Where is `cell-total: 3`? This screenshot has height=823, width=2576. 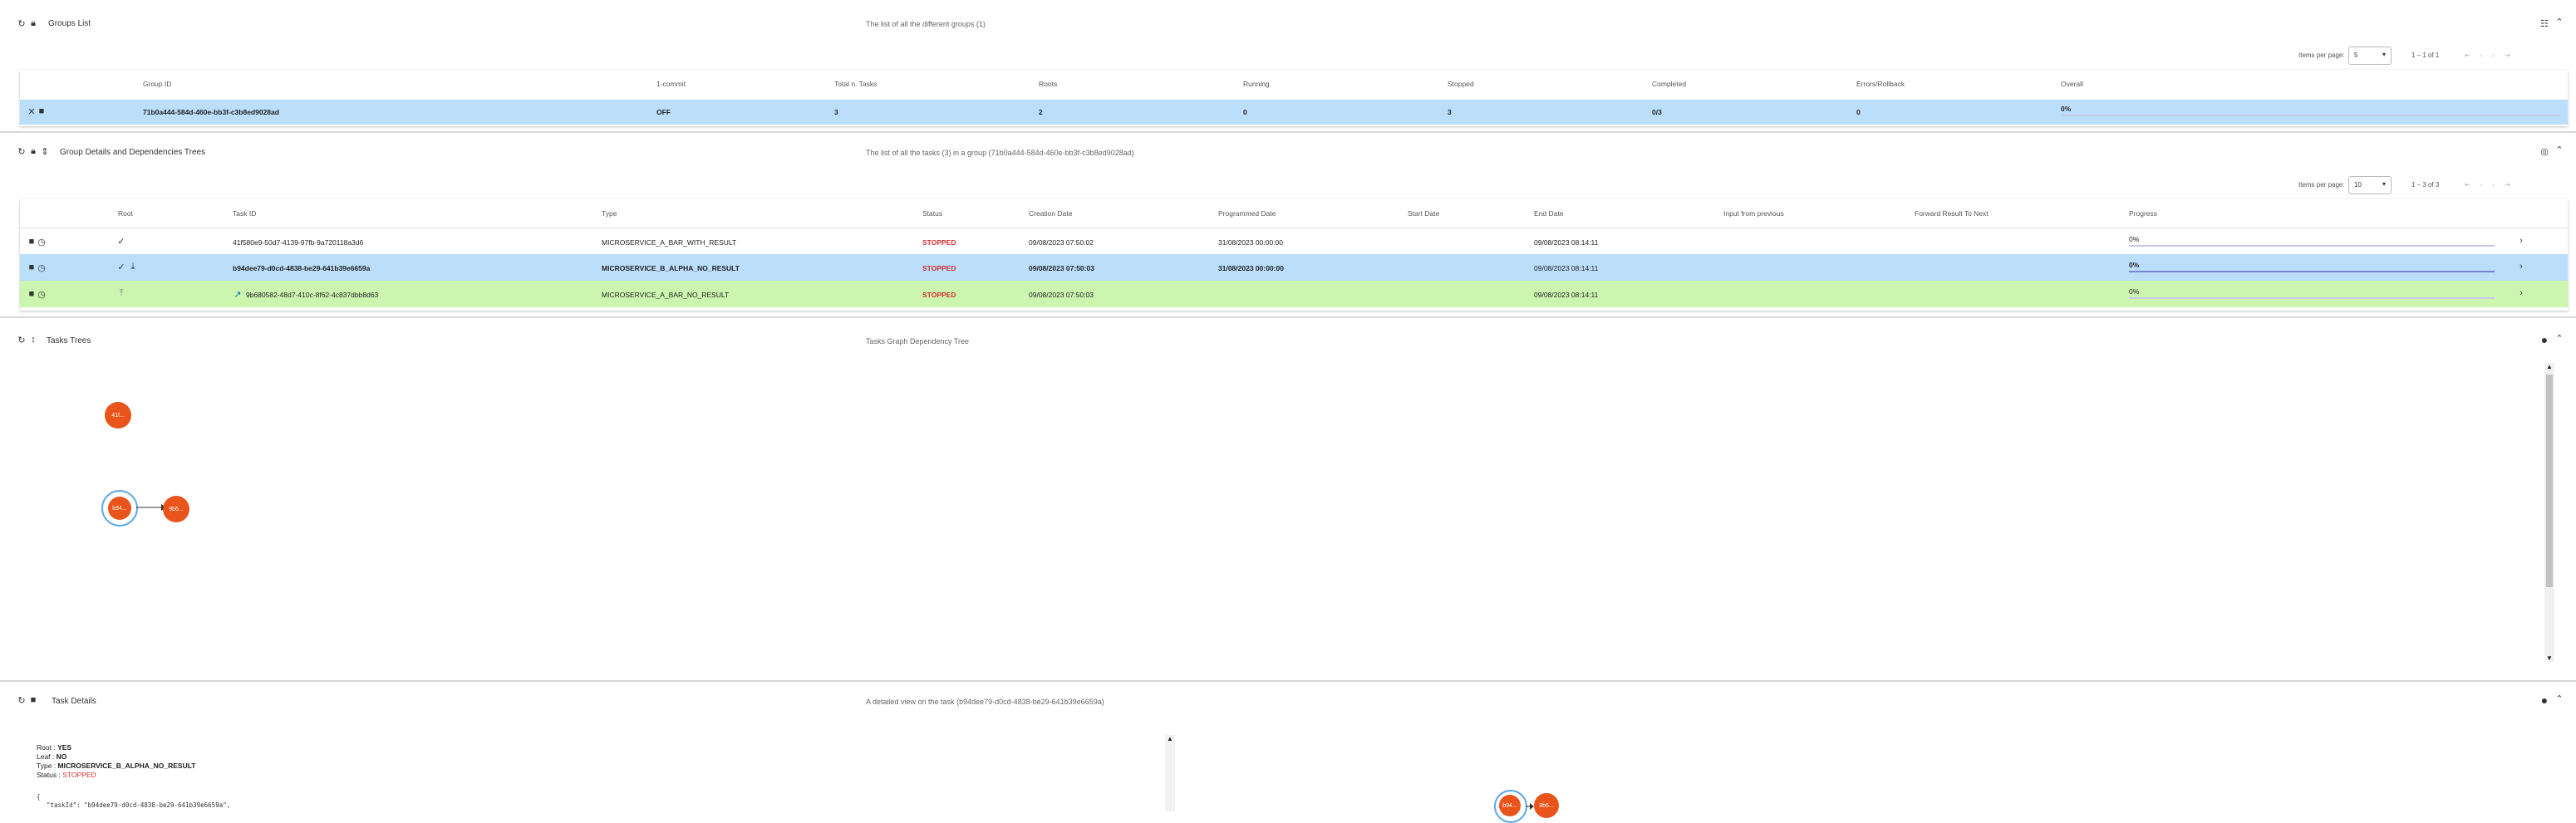
cell-total: 3 is located at coordinates (836, 112).